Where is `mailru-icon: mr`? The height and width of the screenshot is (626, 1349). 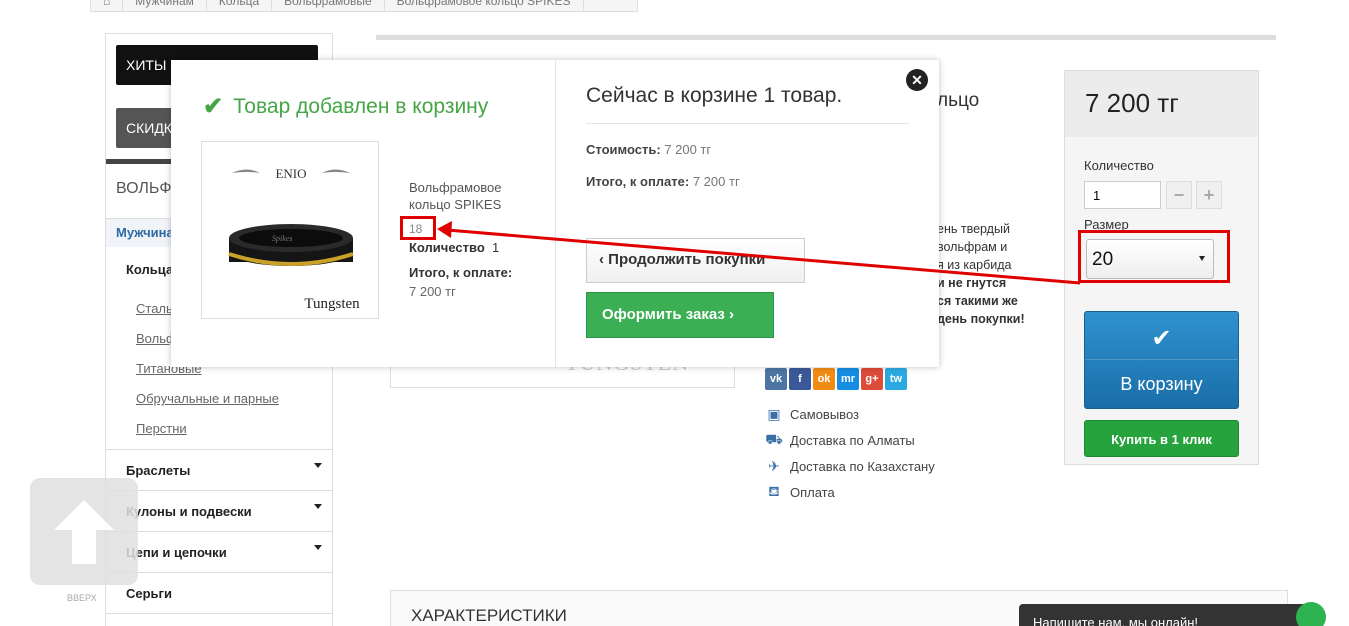 mailru-icon: mr is located at coordinates (848, 379).